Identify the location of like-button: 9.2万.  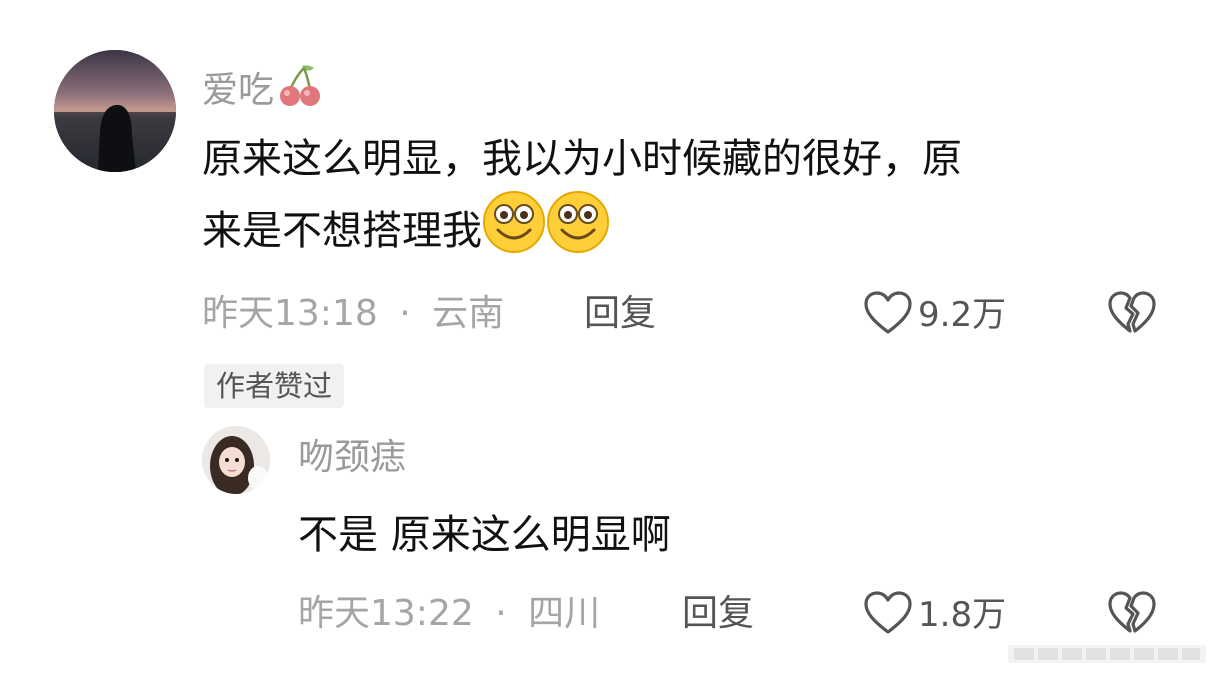
(934, 315).